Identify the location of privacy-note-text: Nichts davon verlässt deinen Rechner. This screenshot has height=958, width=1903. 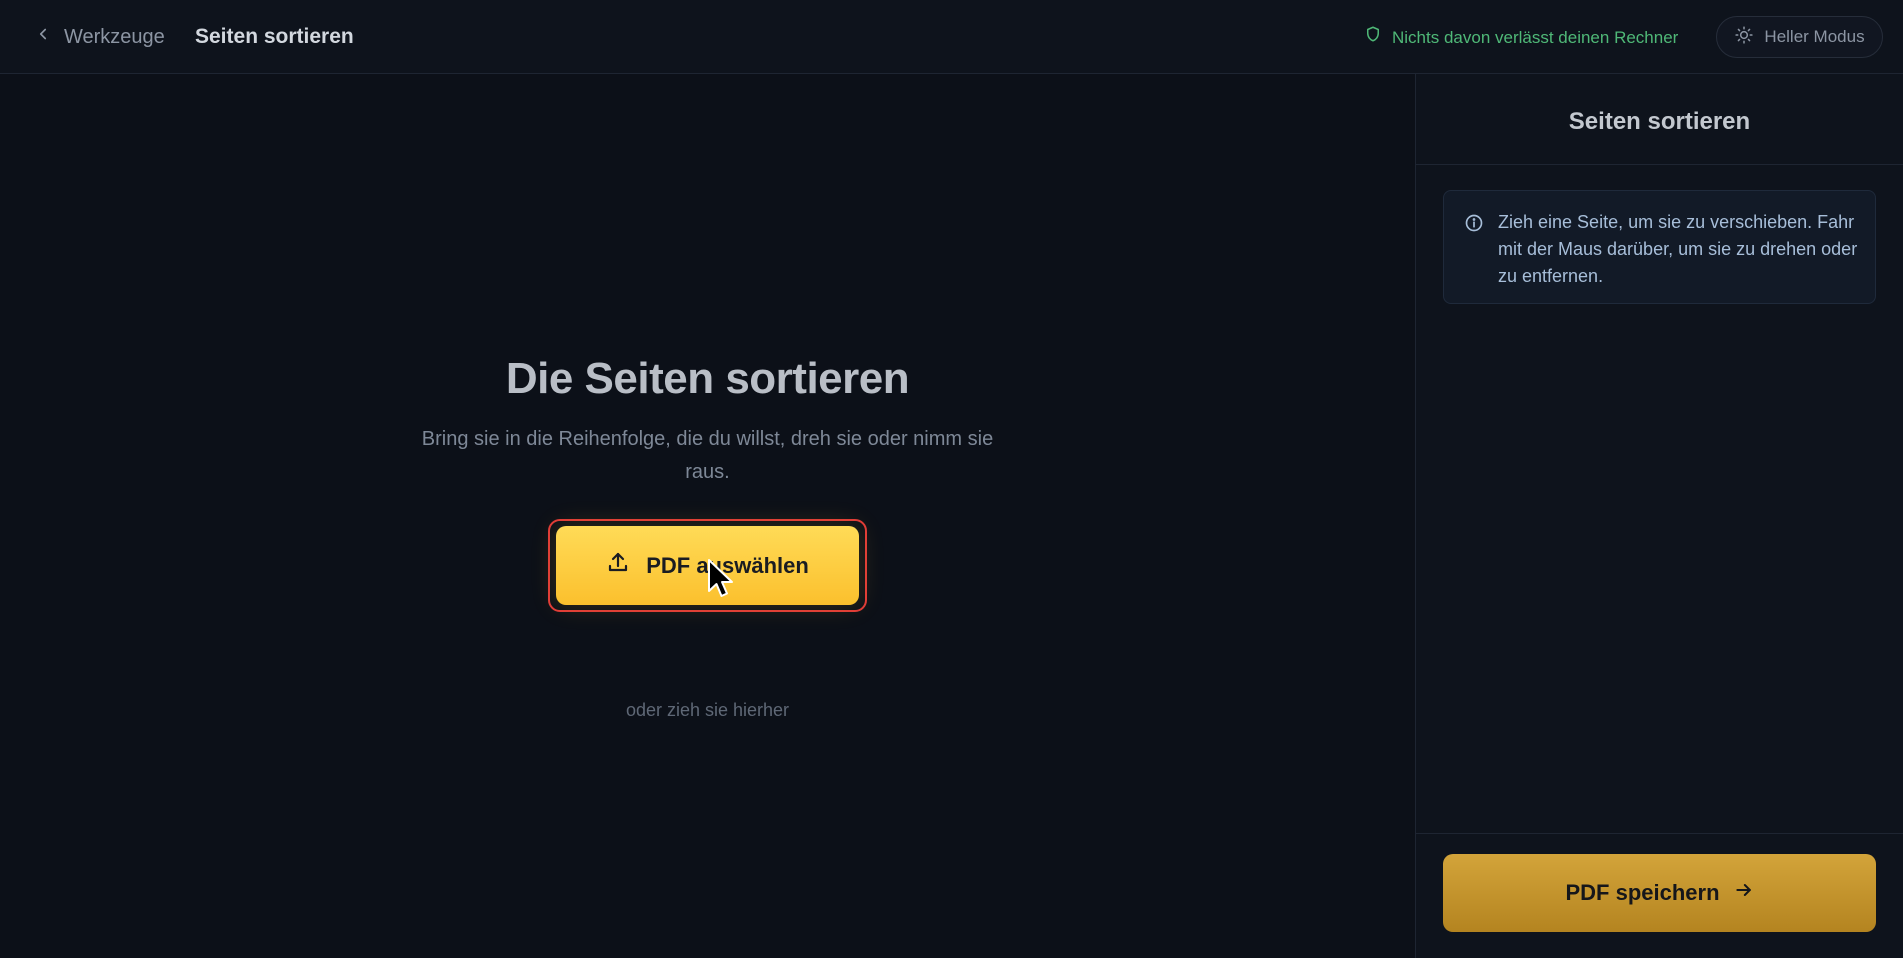
(1535, 37).